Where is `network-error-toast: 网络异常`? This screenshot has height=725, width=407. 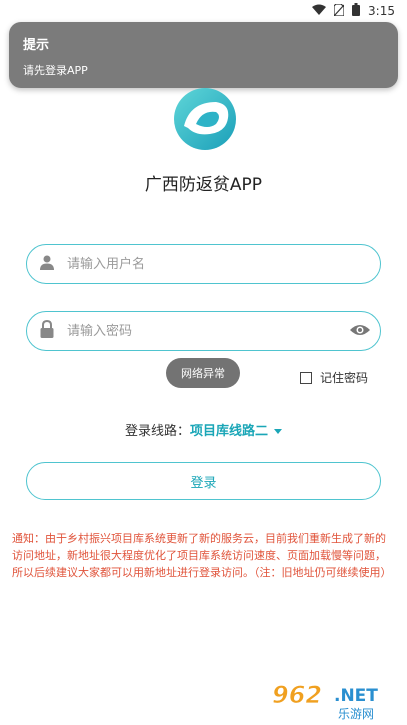
network-error-toast: 网络异常 is located at coordinates (203, 373).